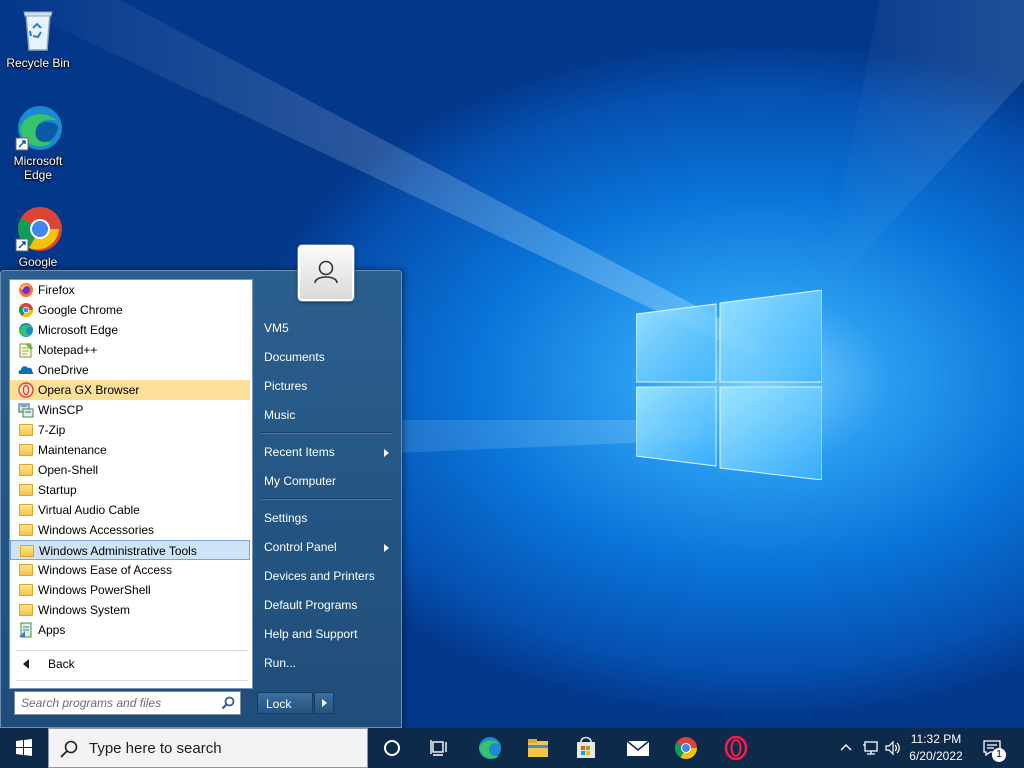  I want to click on desktop-icon-chrome: Google, so click(38, 237).